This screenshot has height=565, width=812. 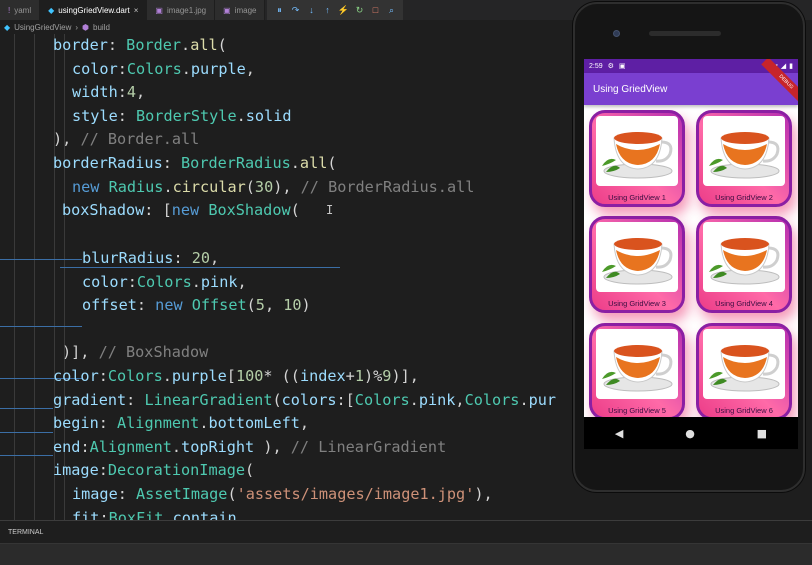 What do you see at coordinates (279, 10) in the screenshot?
I see `pause-icon: ⏸` at bounding box center [279, 10].